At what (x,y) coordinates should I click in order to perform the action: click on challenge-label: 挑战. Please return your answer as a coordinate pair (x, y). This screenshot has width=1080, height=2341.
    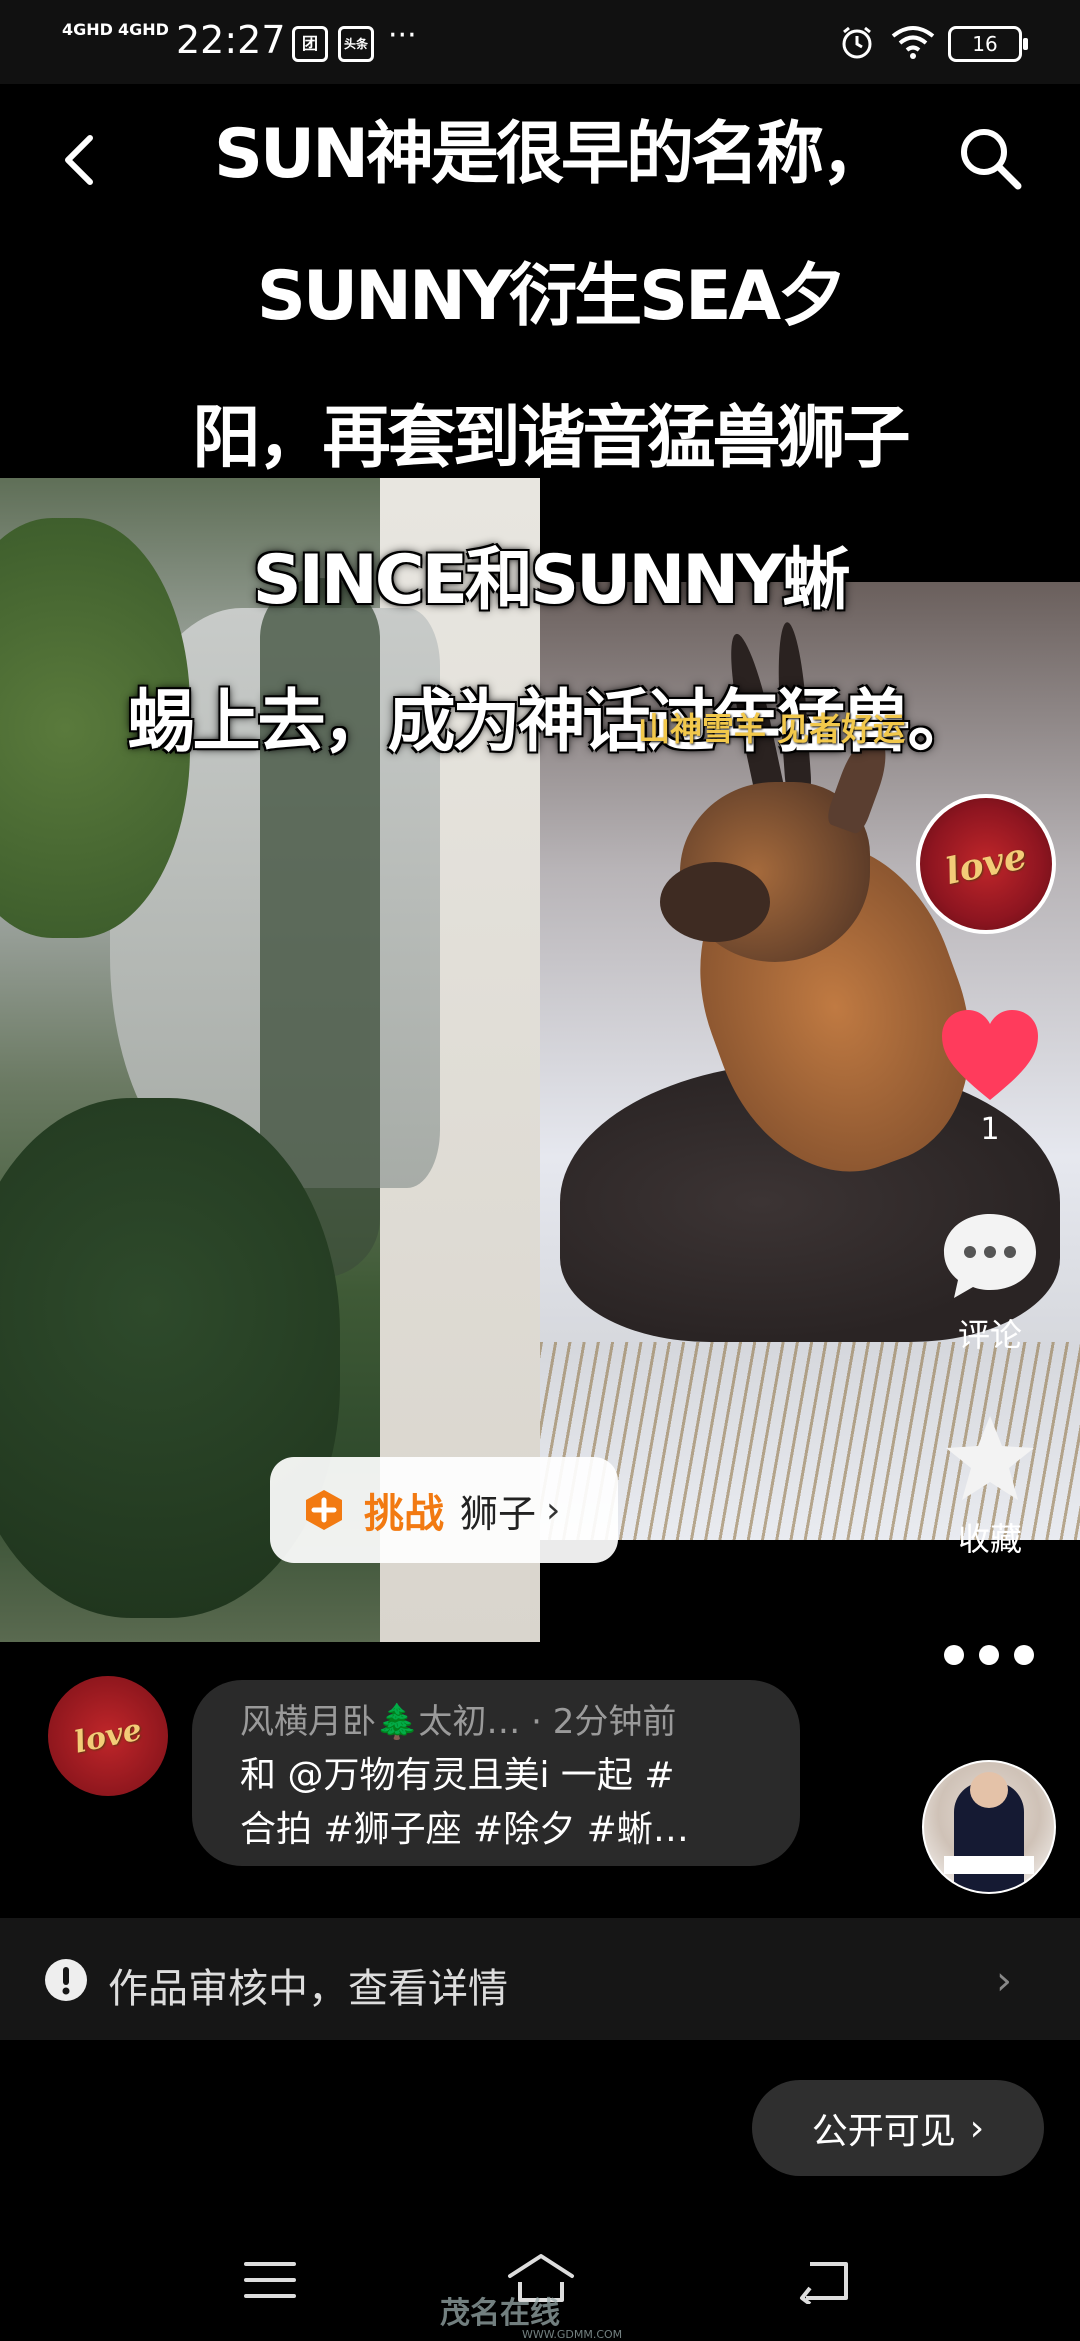
    Looking at the image, I should click on (404, 1514).